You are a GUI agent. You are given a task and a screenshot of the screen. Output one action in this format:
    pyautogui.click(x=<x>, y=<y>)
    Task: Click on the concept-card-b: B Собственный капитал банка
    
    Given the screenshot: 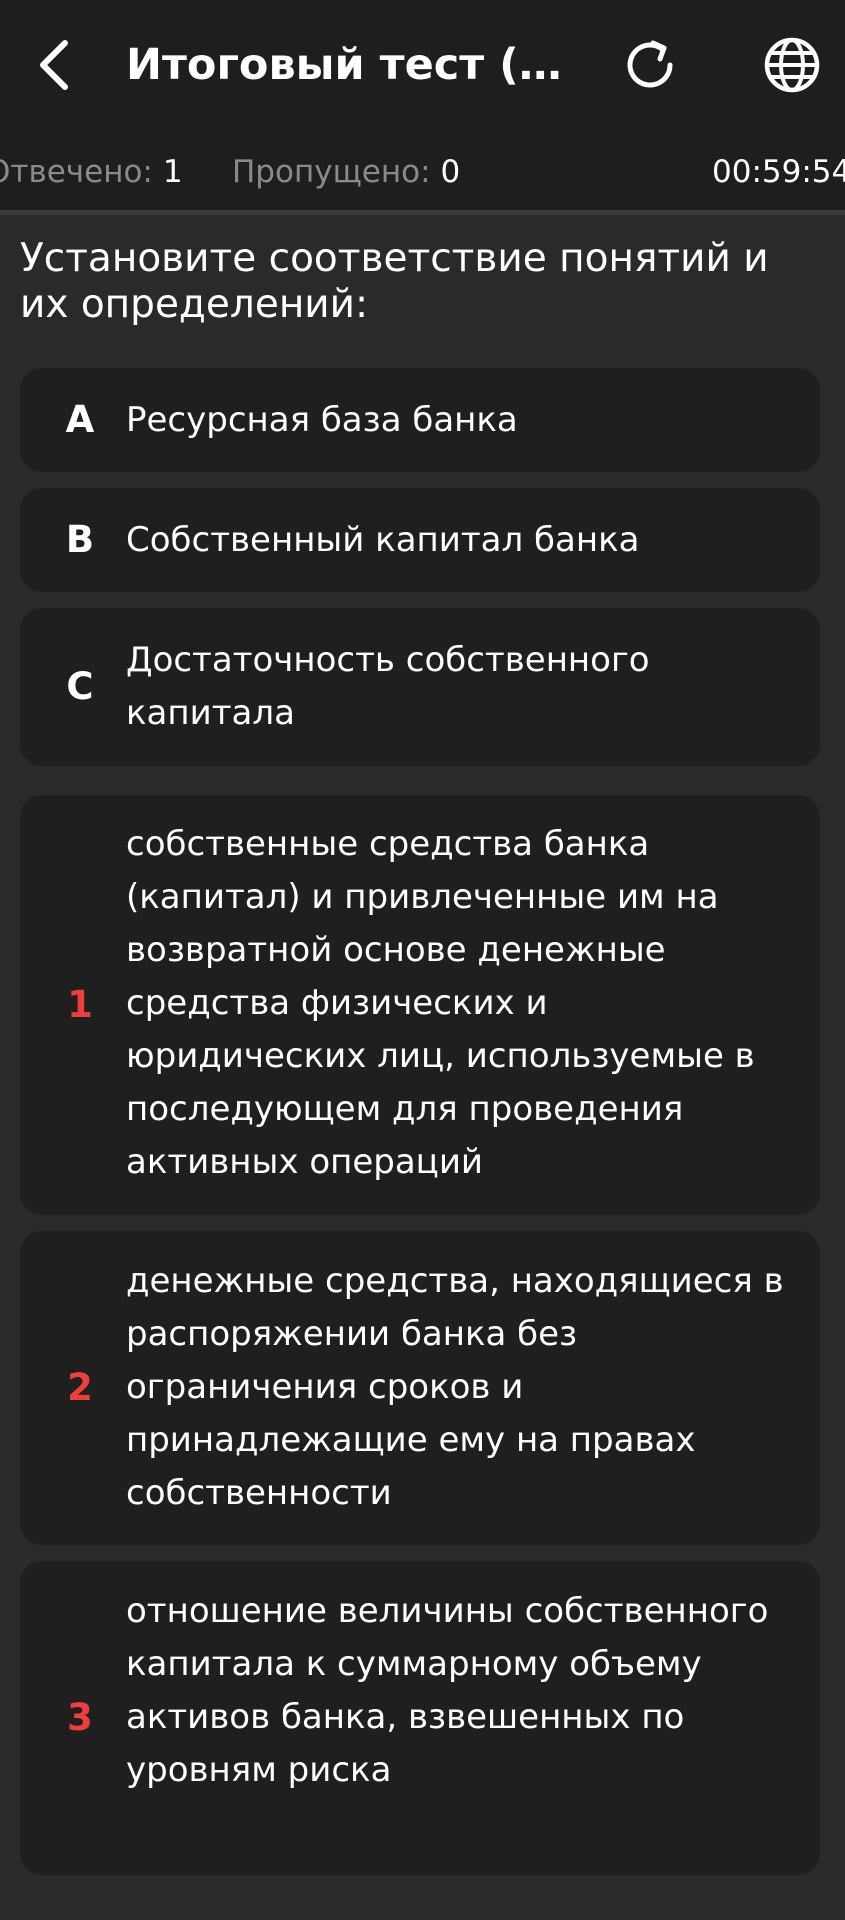 What is the action you would take?
    pyautogui.click(x=420, y=540)
    